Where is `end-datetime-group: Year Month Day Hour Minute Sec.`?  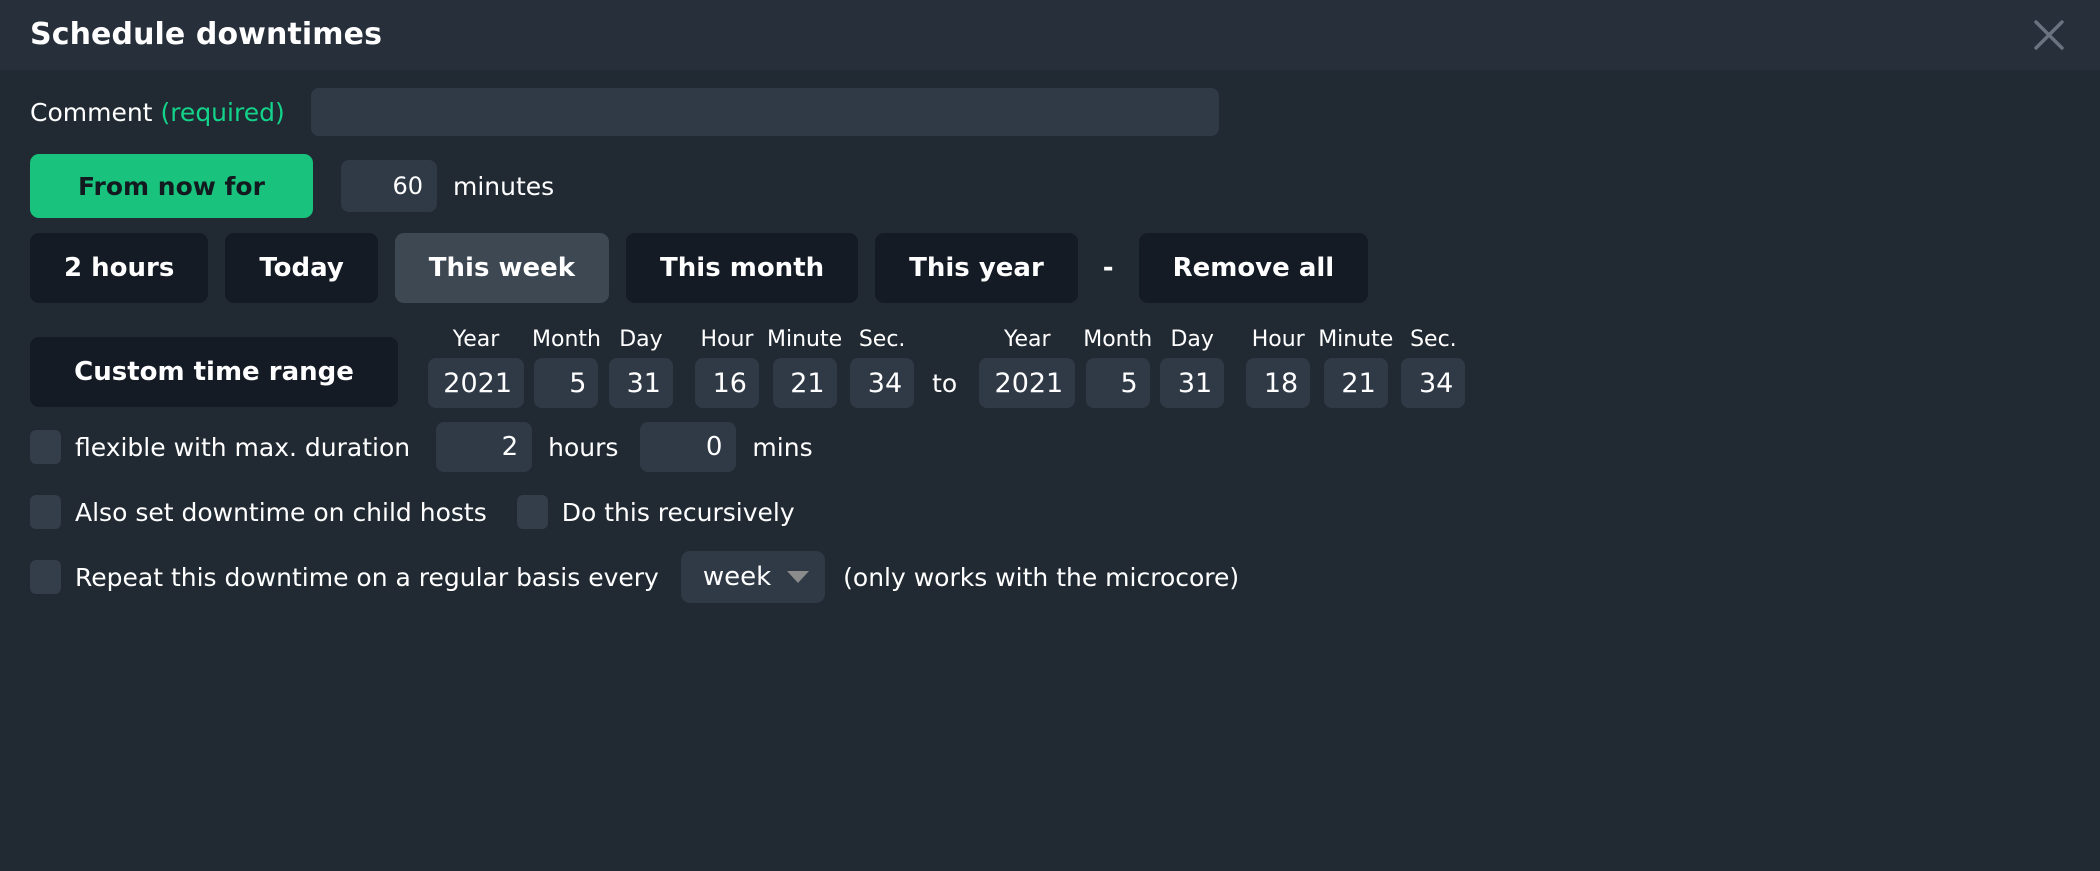 end-datetime-group: Year Month Day Hour Minute Sec. is located at coordinates (1218, 367).